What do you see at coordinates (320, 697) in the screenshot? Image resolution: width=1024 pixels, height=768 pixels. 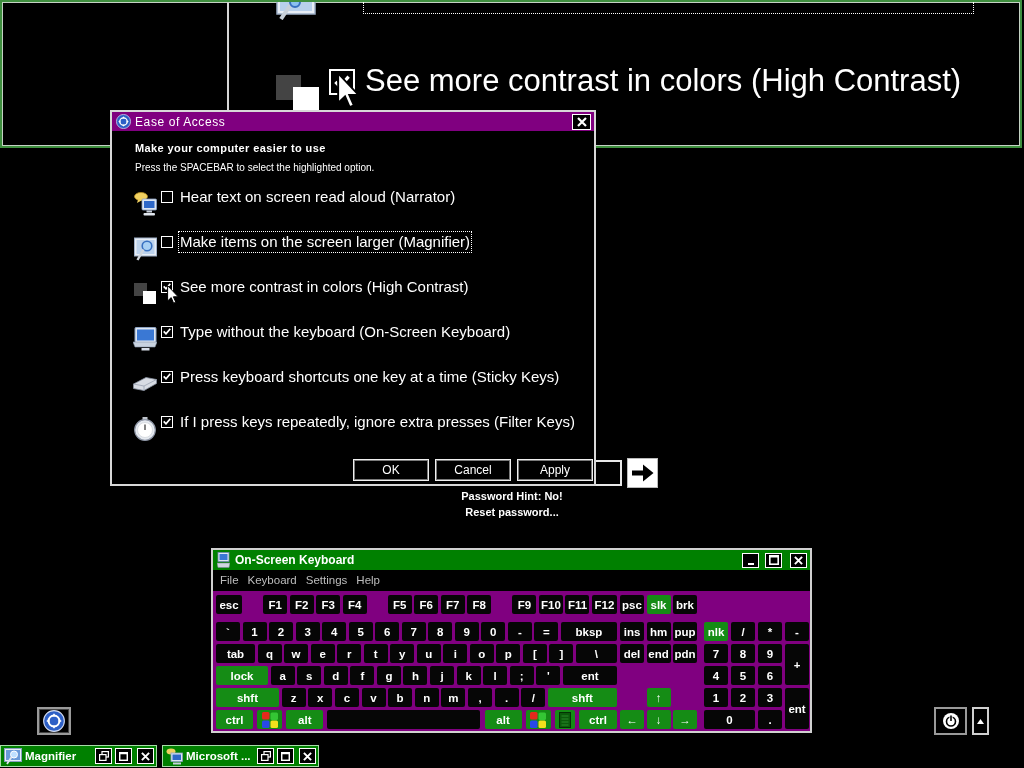 I see `key: x` at bounding box center [320, 697].